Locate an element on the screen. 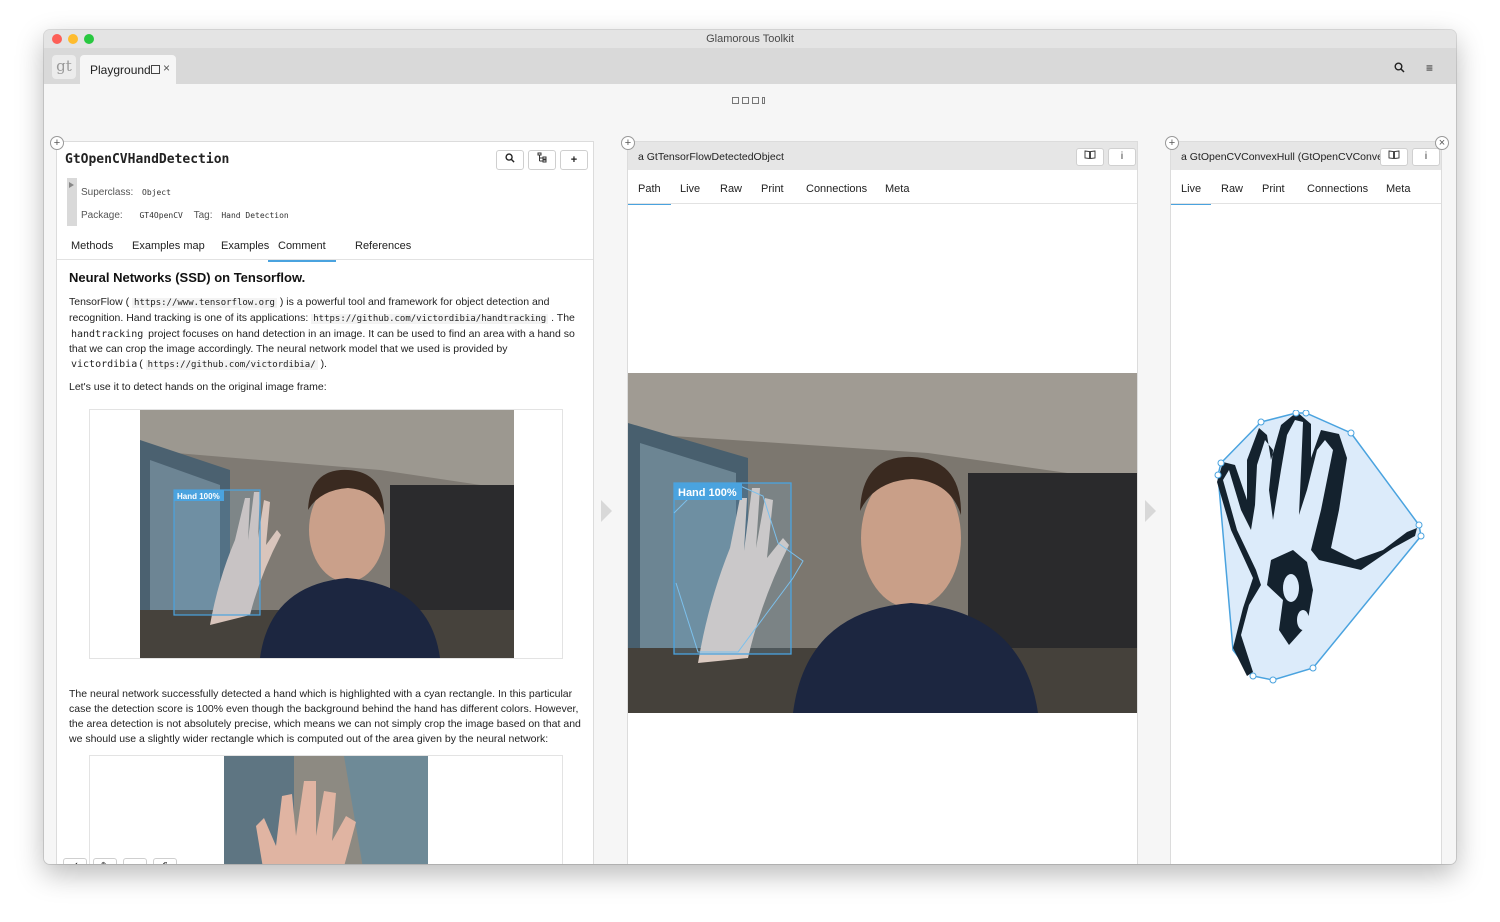 Image resolution: width=1500 pixels, height=922 pixels. definition-collapse-toggle is located at coordinates (72, 202).